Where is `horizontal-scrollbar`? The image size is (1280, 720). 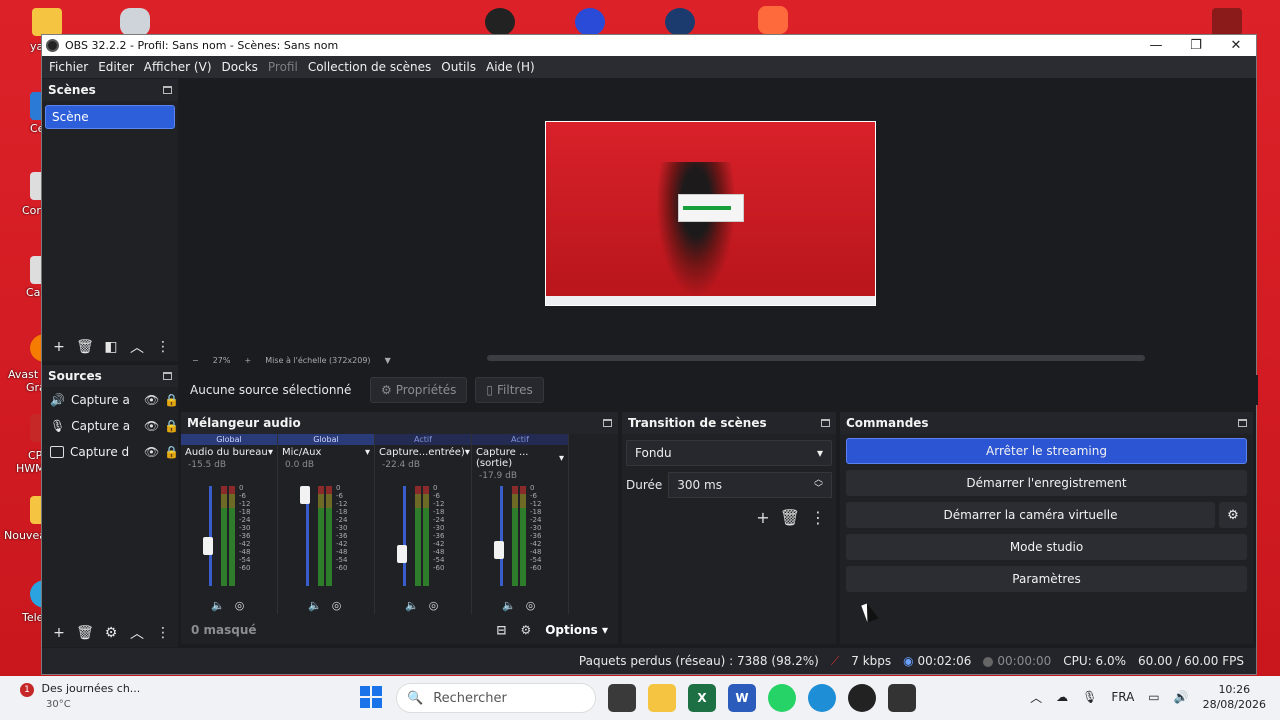
horizontal-scrollbar is located at coordinates (816, 358).